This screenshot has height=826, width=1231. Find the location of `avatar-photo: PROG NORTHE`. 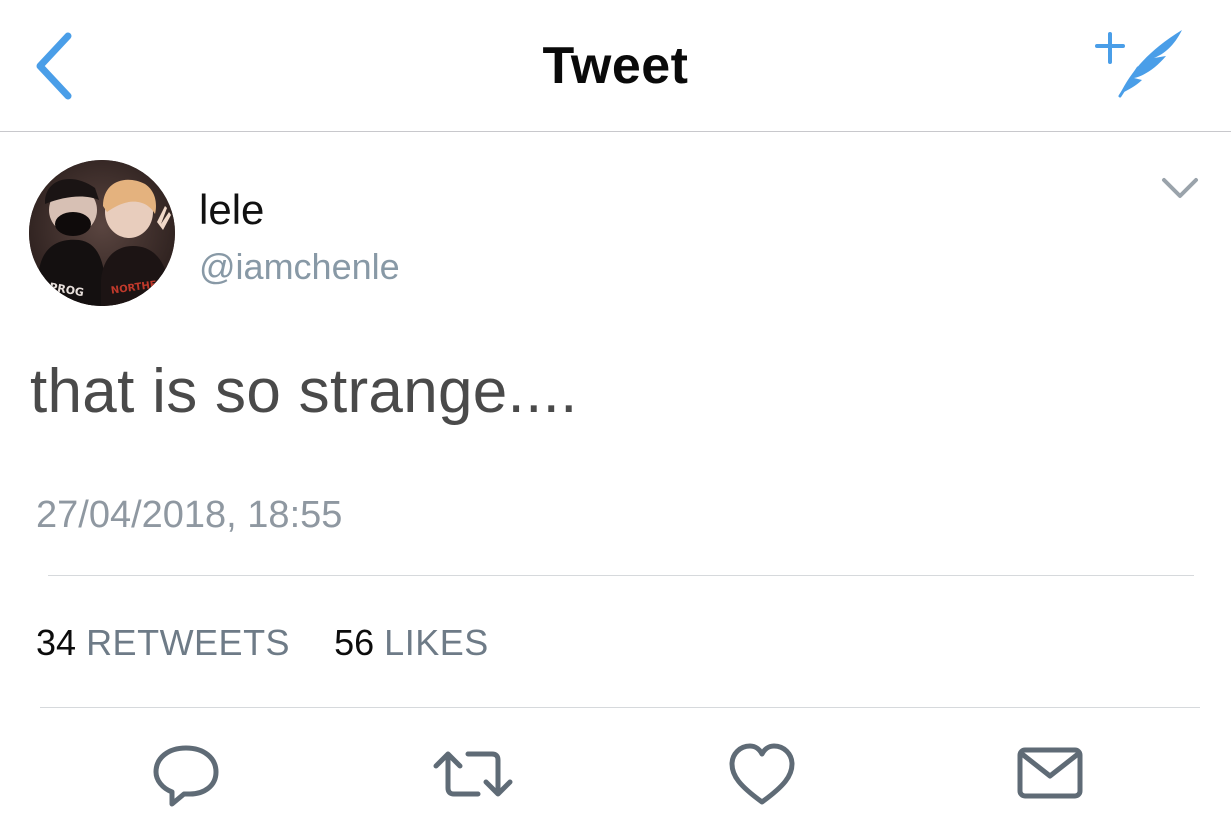

avatar-photo: PROG NORTHE is located at coordinates (102, 233).